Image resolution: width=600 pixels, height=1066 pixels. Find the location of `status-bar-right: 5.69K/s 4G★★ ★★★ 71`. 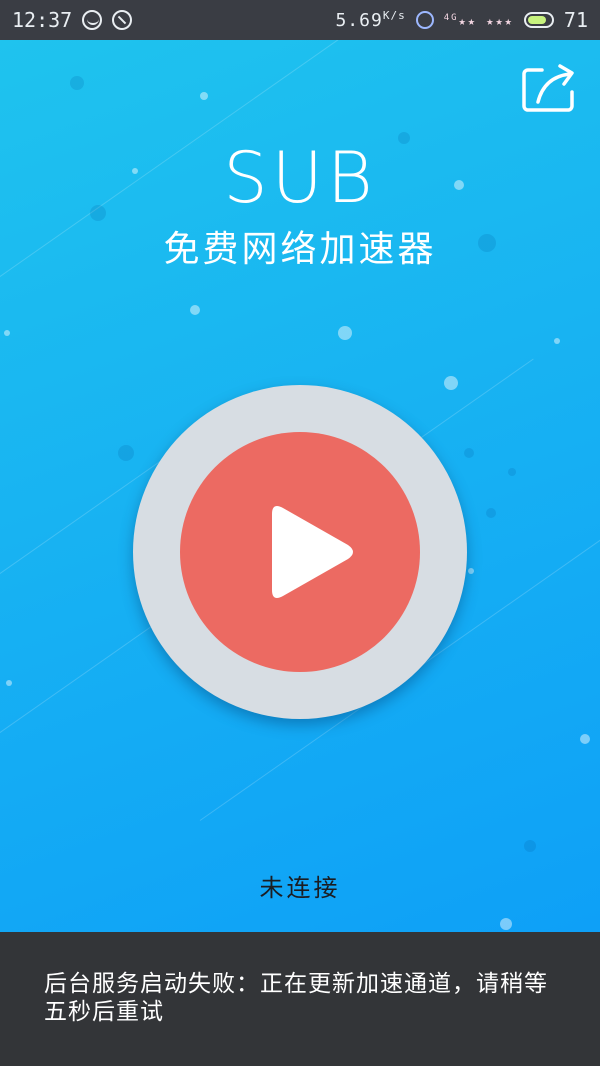

status-bar-right: 5.69K/s 4G★★ ★★★ 71 is located at coordinates (461, 20).